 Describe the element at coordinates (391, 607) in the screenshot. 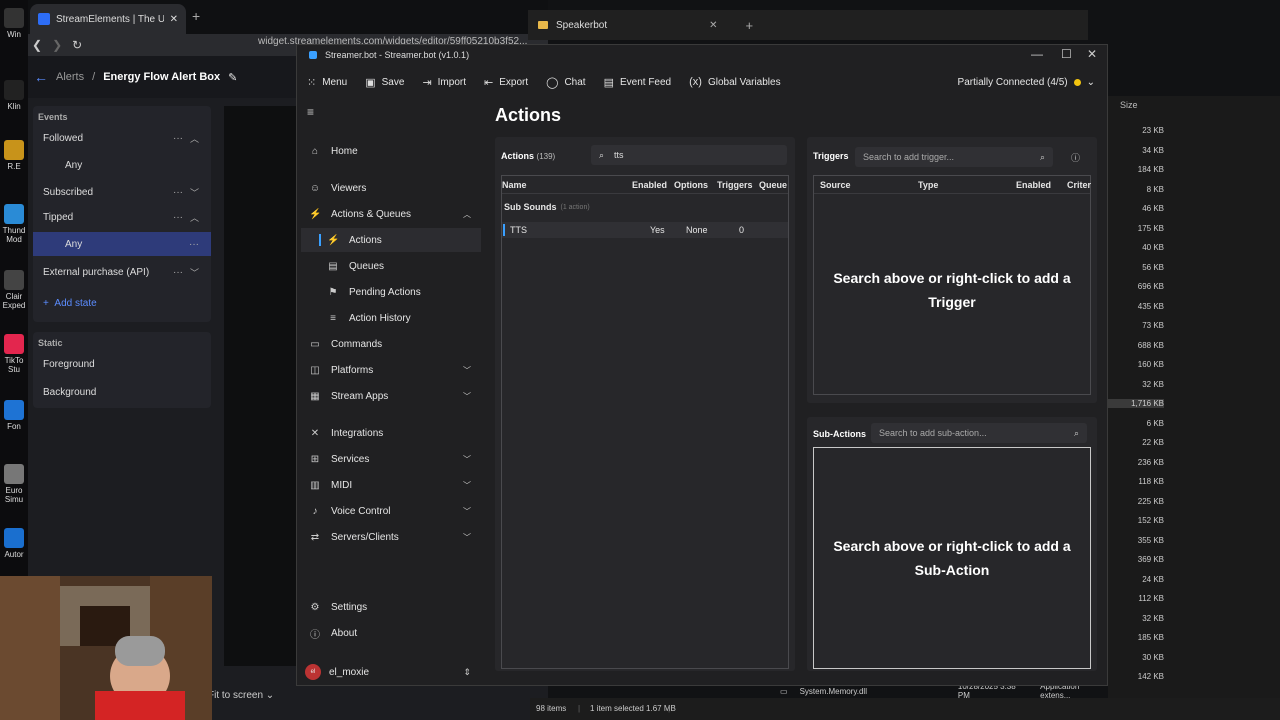

I see `nav-settings: ⚙ Settings` at that location.